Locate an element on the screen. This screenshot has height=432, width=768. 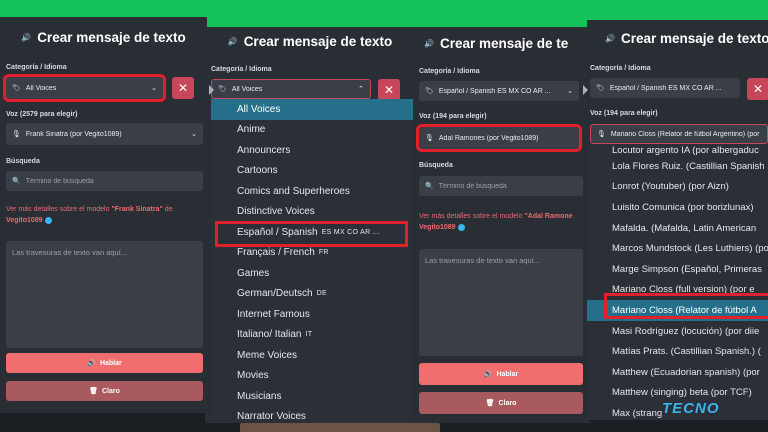
category-option: Comics and Superheroes is located at coordinates (312, 191).